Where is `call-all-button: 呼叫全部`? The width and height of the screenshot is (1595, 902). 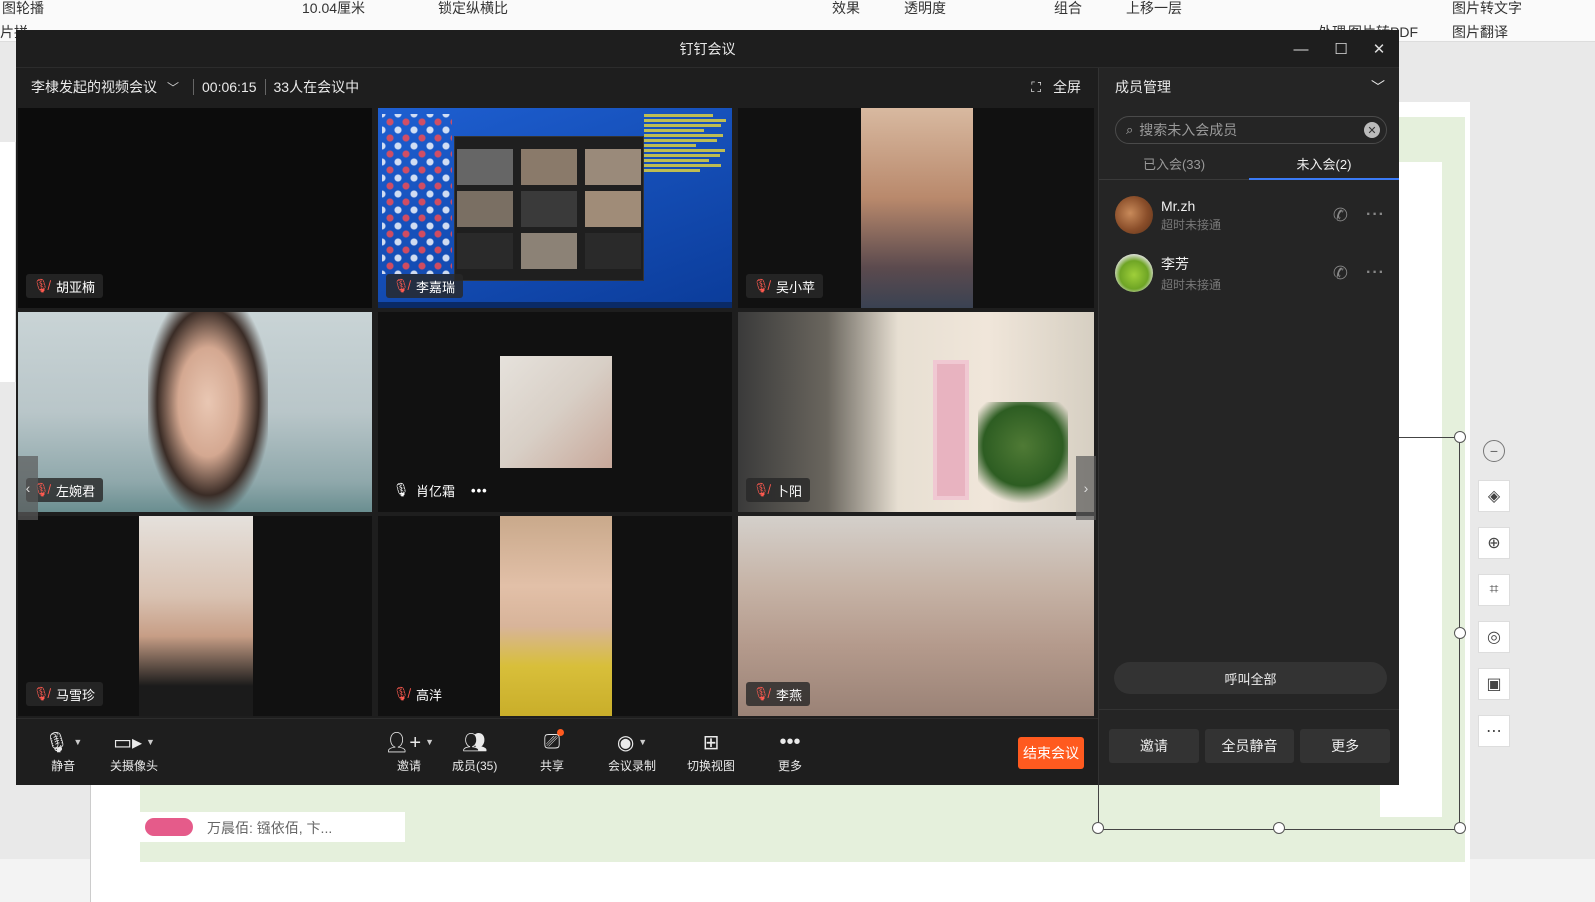 call-all-button: 呼叫全部 is located at coordinates (1250, 678).